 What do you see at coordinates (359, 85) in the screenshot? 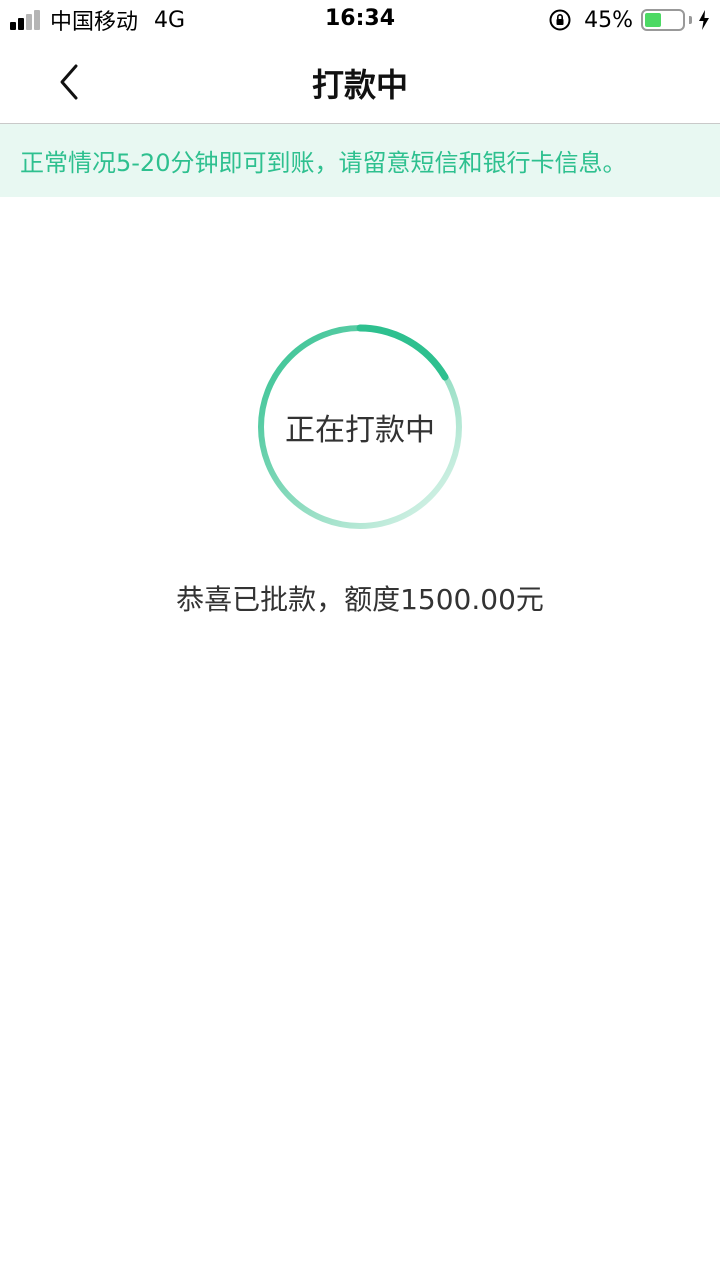
I see `page-title: 打款中` at bounding box center [359, 85].